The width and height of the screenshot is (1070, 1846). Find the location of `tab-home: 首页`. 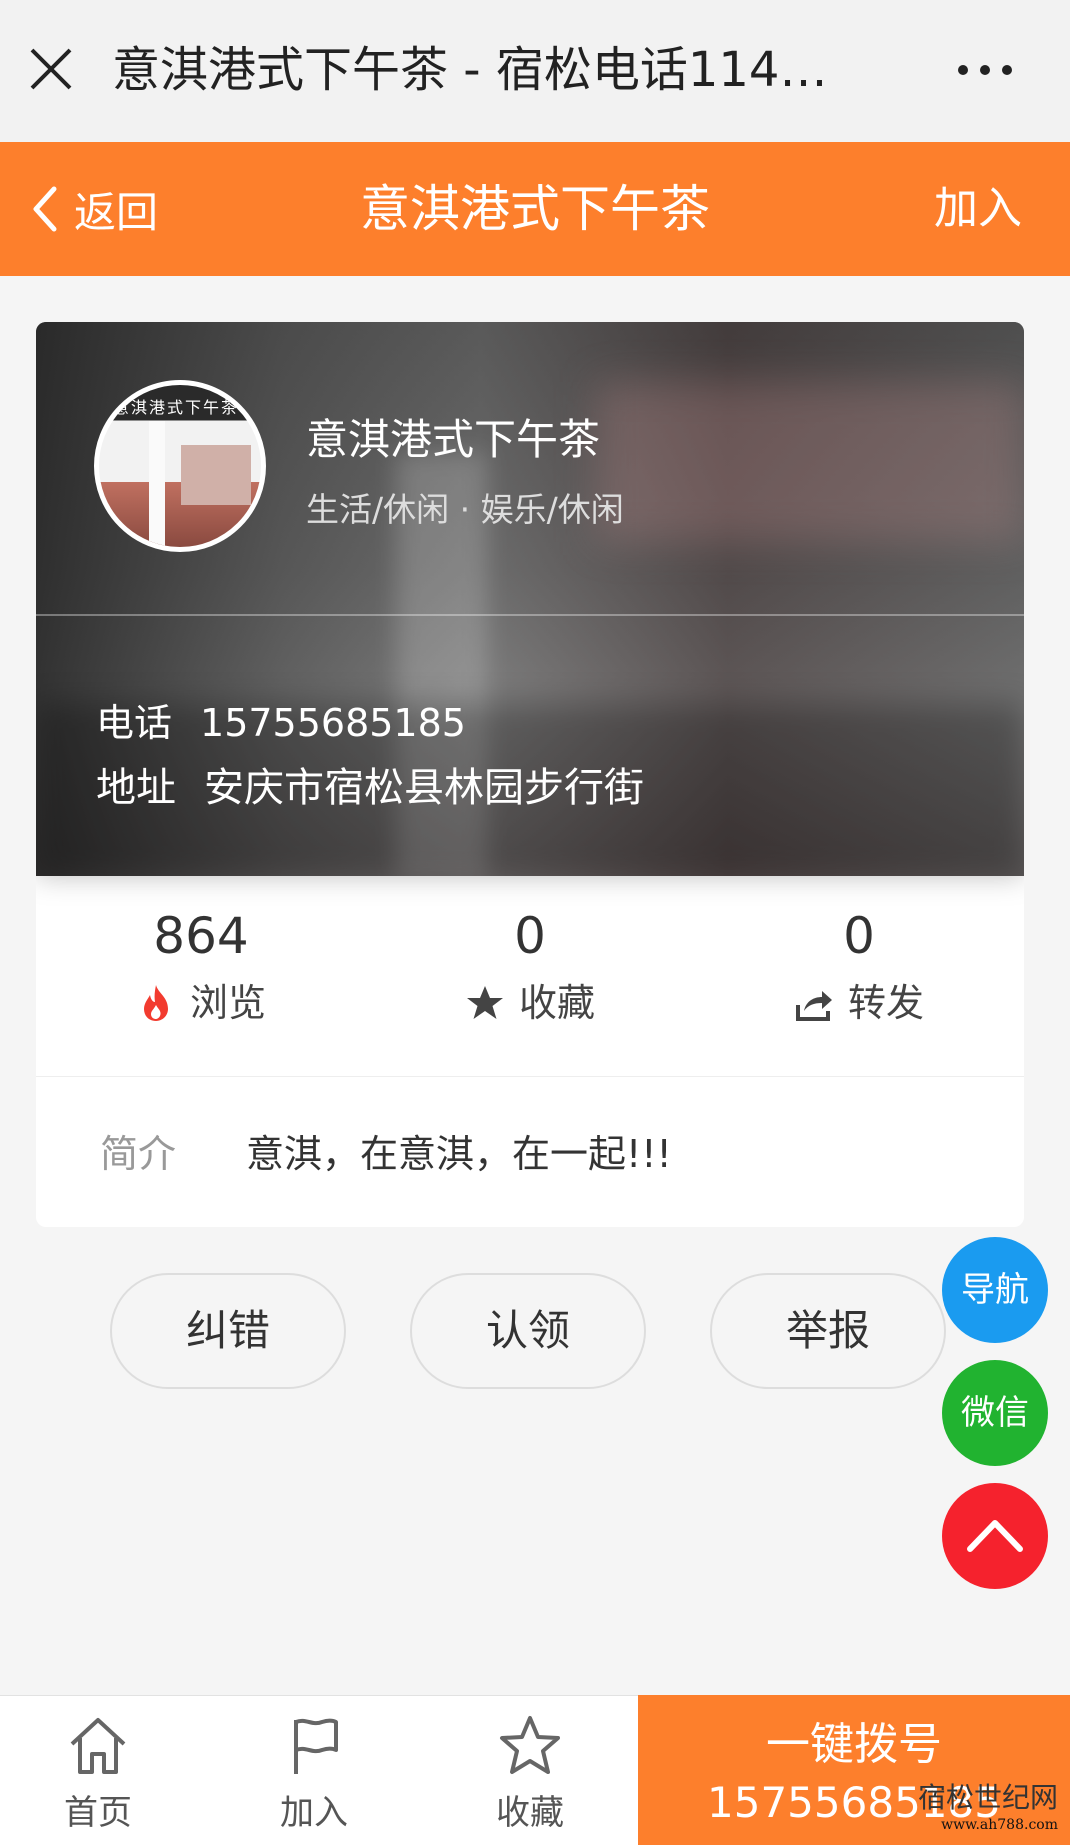

tab-home: 首页 is located at coordinates (98, 1771).